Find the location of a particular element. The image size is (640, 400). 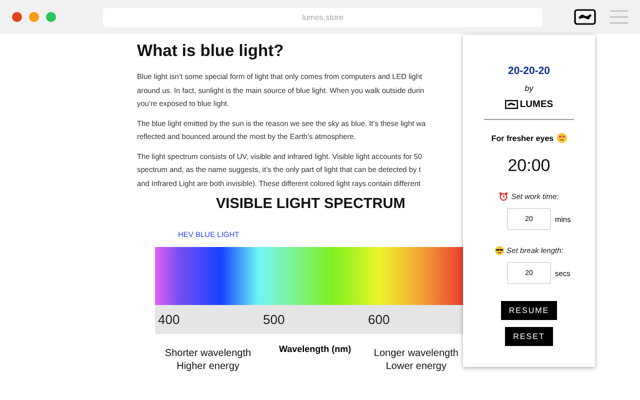

tick-label: 400 is located at coordinates (169, 319).